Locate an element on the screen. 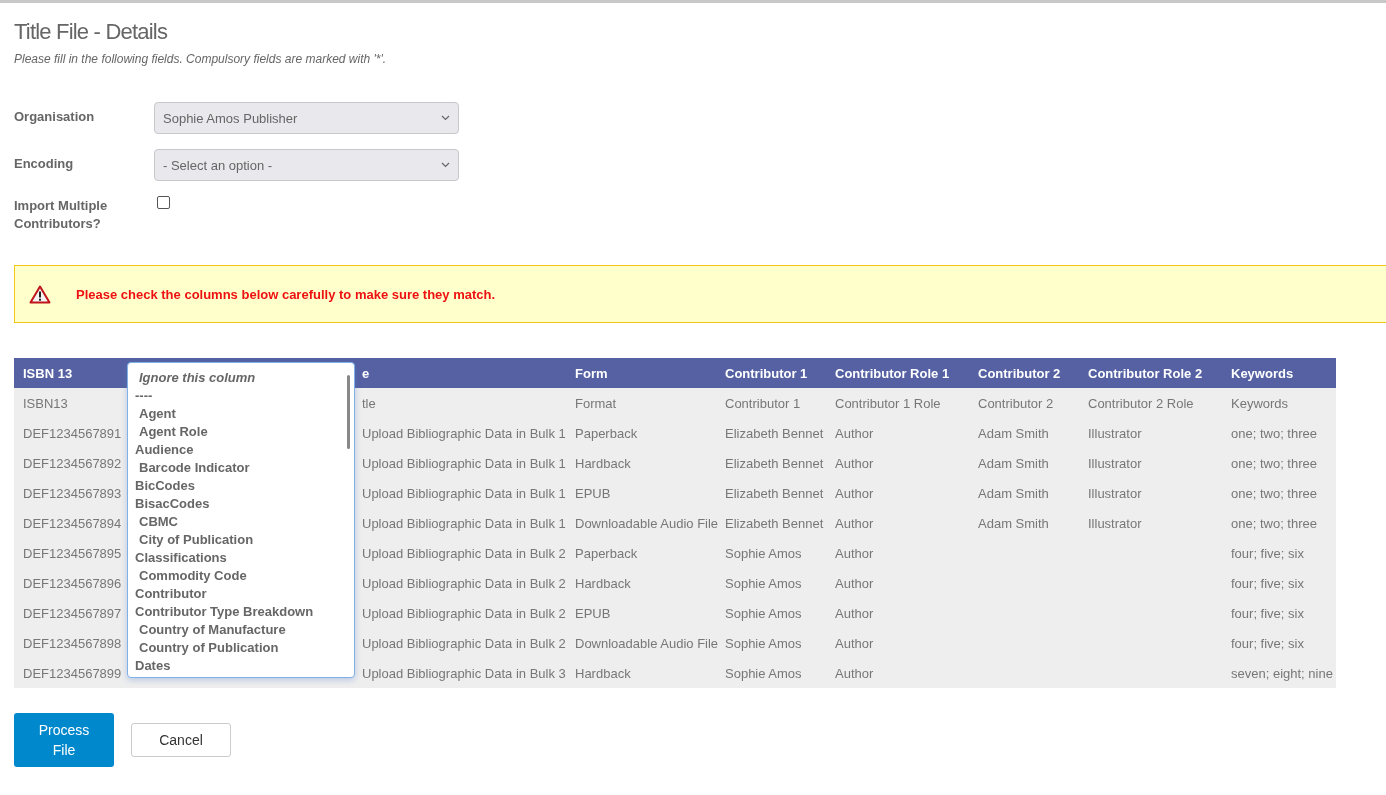  dropdown-option: Classifications is located at coordinates (181, 558).